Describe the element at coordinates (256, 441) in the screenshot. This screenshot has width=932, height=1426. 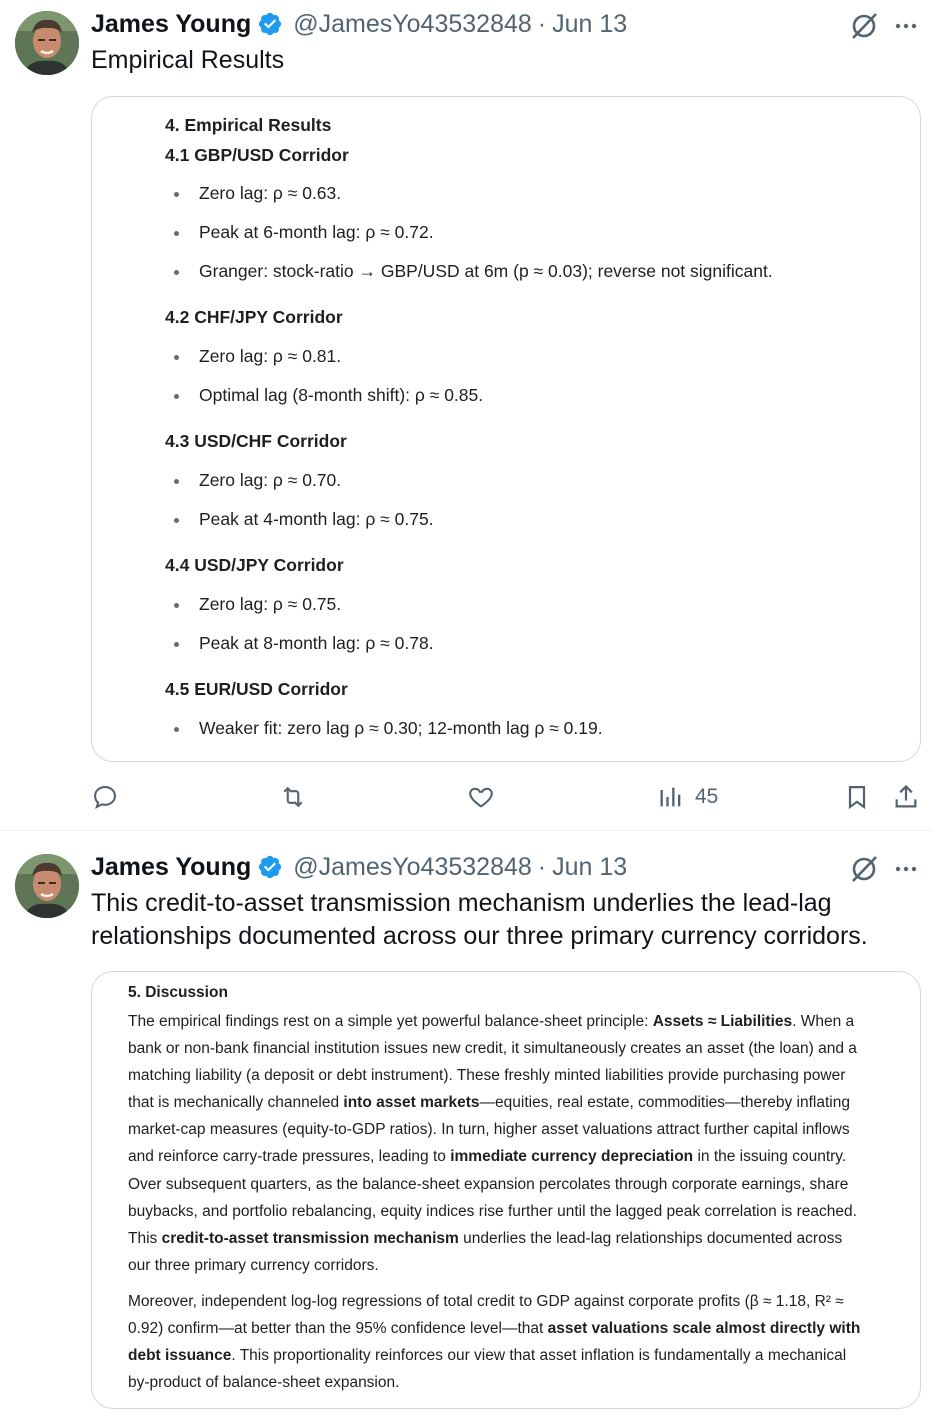
I see `section-title: 4.3 USD/CHF Corridor` at that location.